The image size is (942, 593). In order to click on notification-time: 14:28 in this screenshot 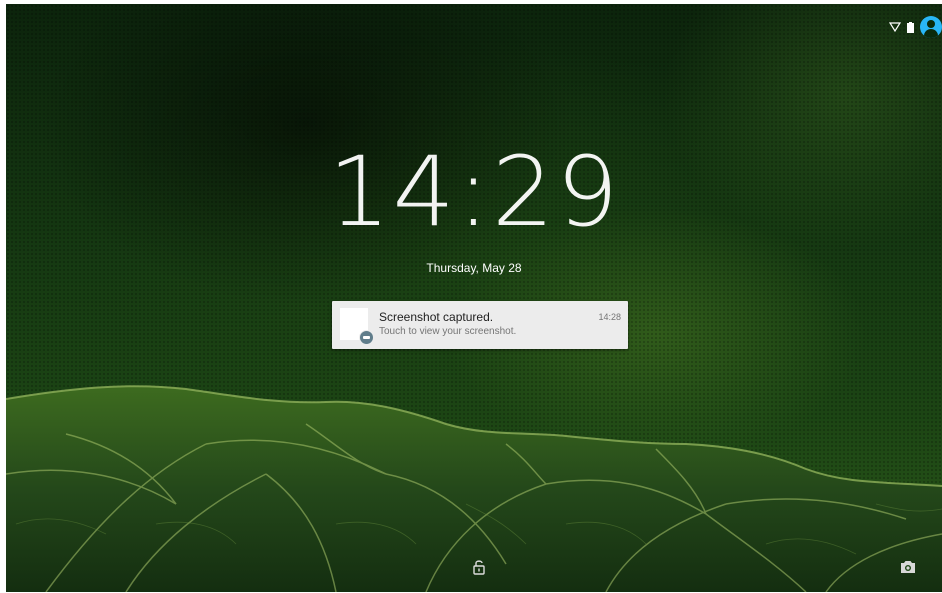, I will do `click(609, 317)`.